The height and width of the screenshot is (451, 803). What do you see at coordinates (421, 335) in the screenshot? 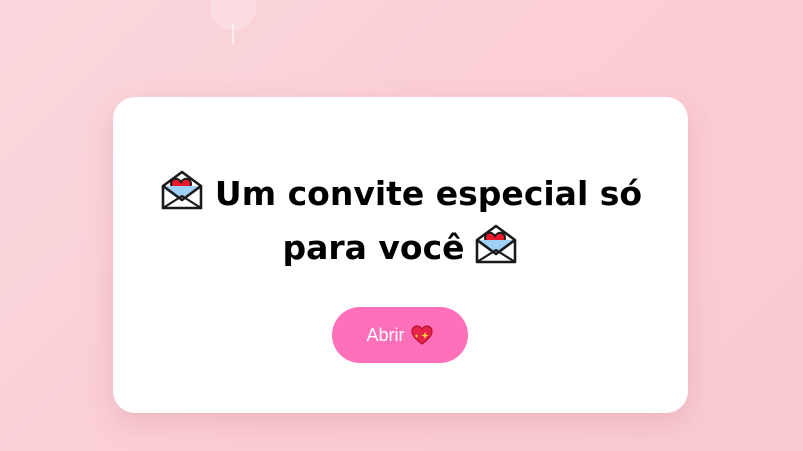
I see `sparkling-heart-icon` at bounding box center [421, 335].